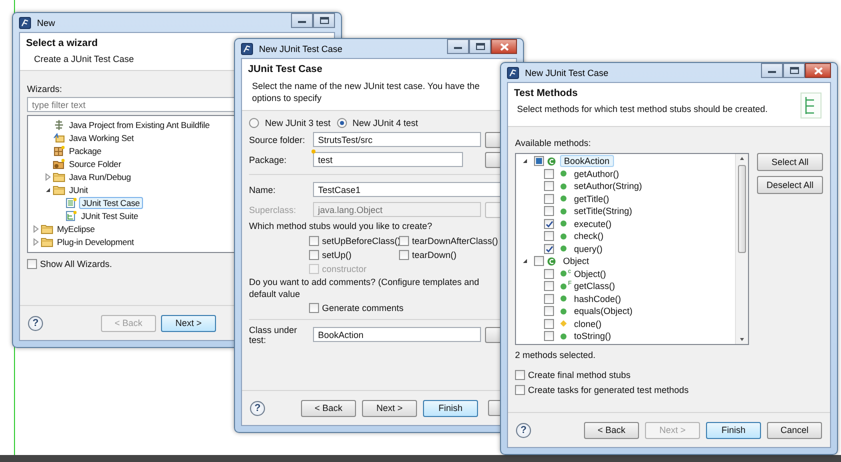 This screenshot has height=462, width=841. What do you see at coordinates (78, 189) in the screenshot?
I see `tree-item: JUnit` at bounding box center [78, 189].